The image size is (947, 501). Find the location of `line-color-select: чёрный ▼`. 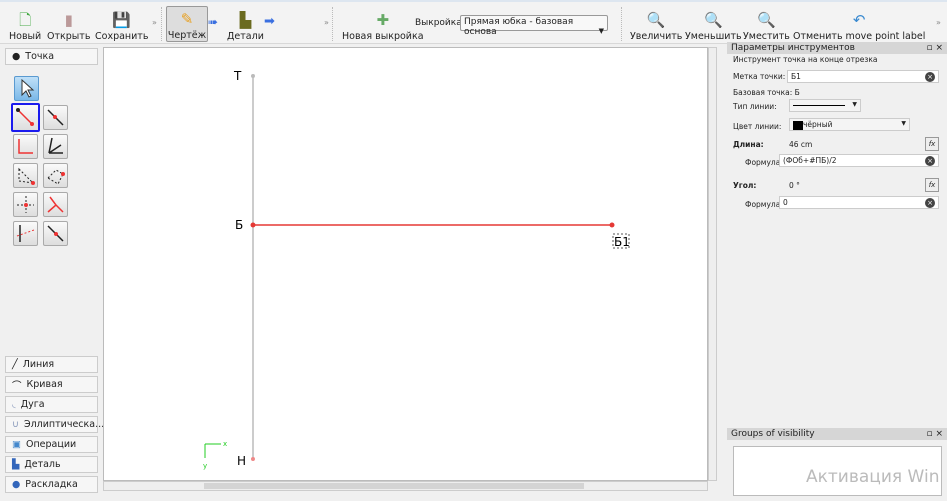

line-color-select: чёрный ▼ is located at coordinates (849, 124).